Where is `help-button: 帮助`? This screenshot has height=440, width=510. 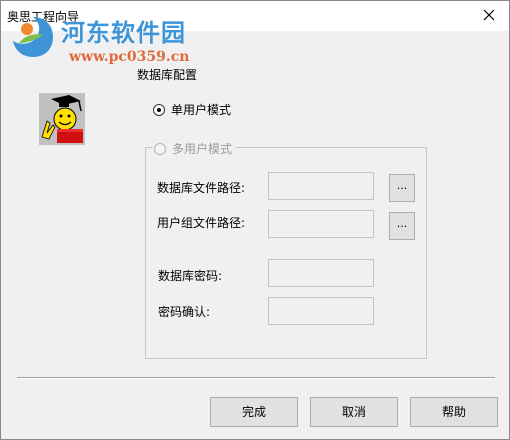 help-button: 帮助 is located at coordinates (454, 412).